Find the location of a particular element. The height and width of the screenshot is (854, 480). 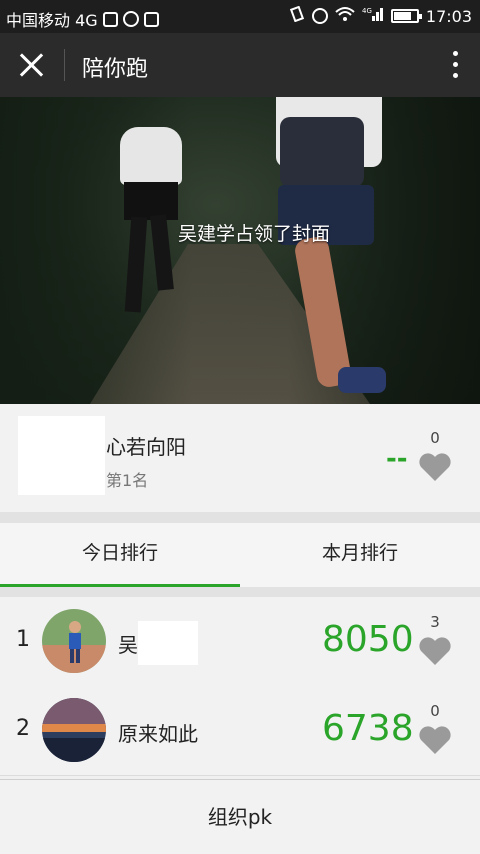

vibrate-icon is located at coordinates (297, 15).